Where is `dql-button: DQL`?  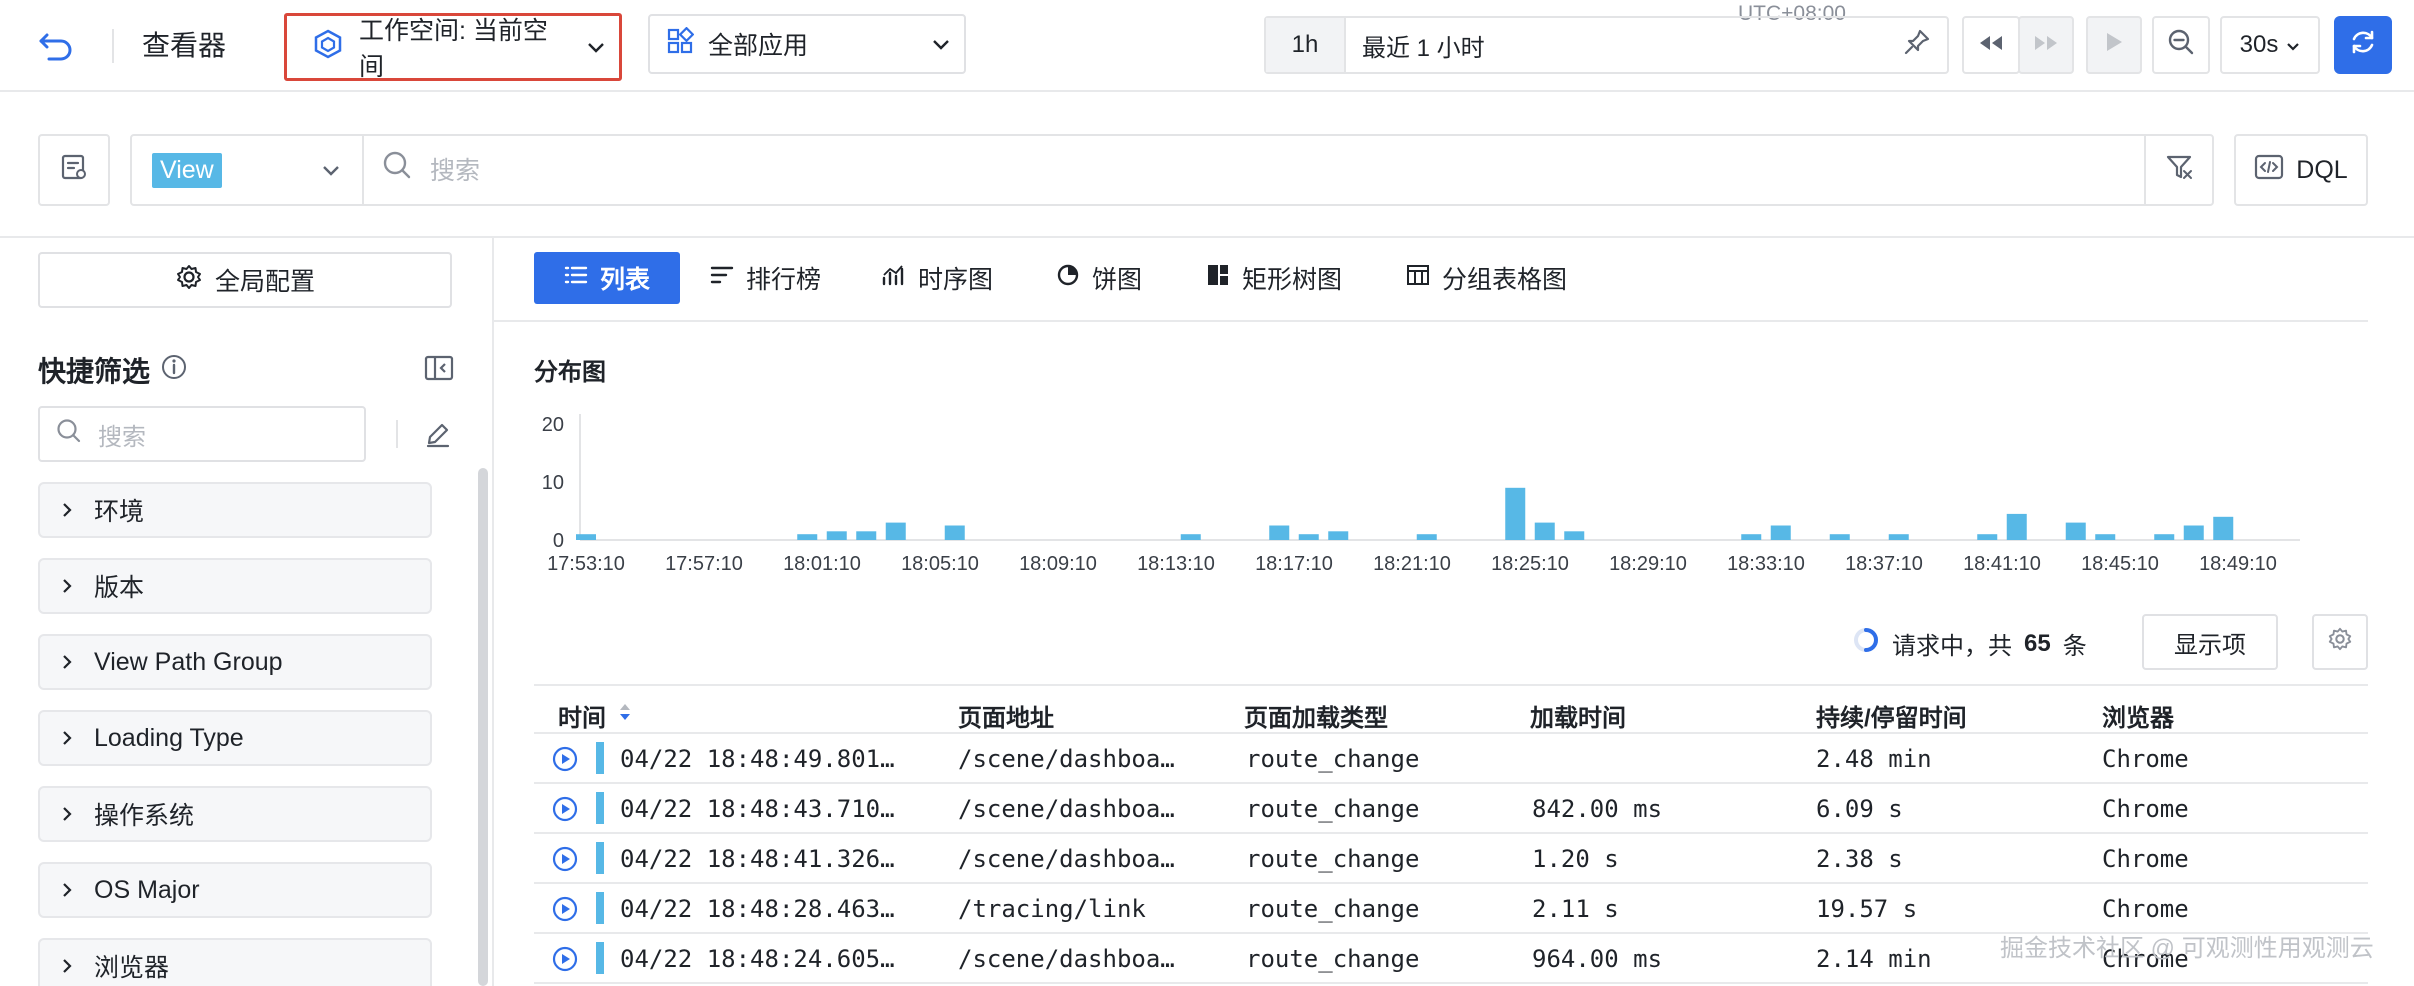 dql-button: DQL is located at coordinates (2301, 170).